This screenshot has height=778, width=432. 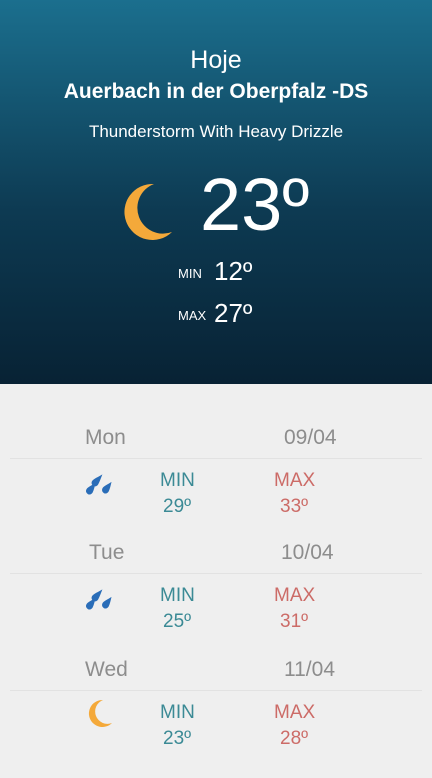 I want to click on forecast-date: 10/04, so click(x=307, y=552).